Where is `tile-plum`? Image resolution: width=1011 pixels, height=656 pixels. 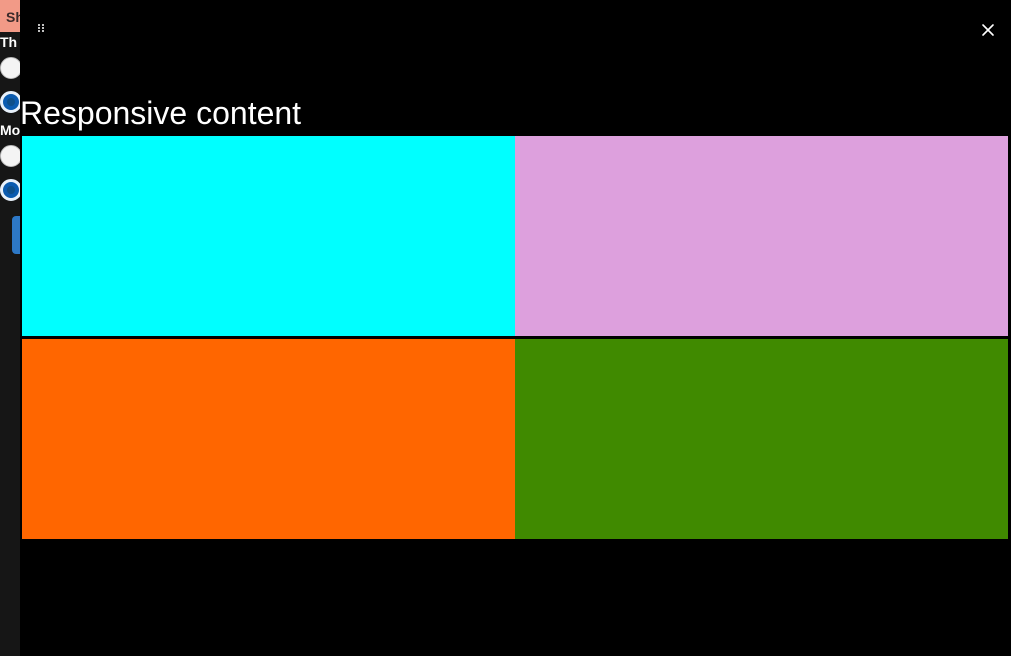
tile-plum is located at coordinates (761, 236).